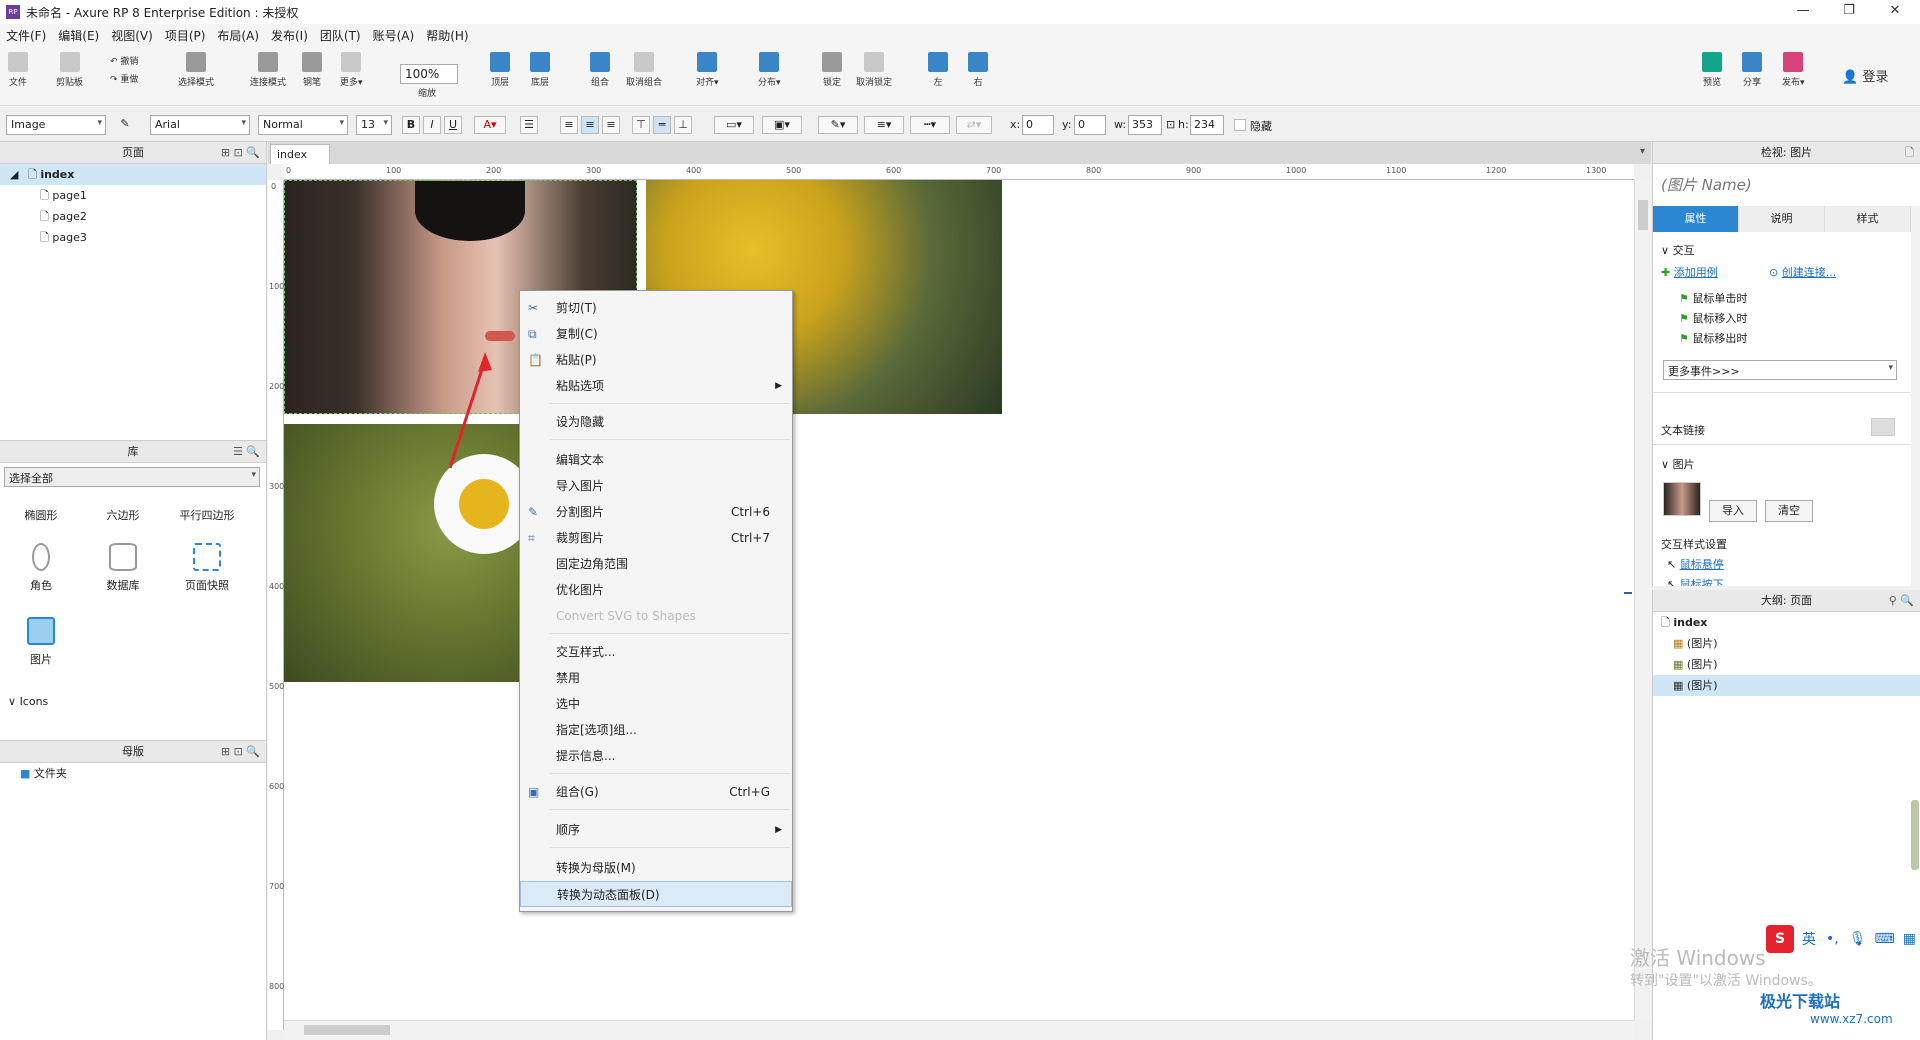 The width and height of the screenshot is (1920, 1040). I want to click on lock-ratio-icon: ⊡, so click(1170, 124).